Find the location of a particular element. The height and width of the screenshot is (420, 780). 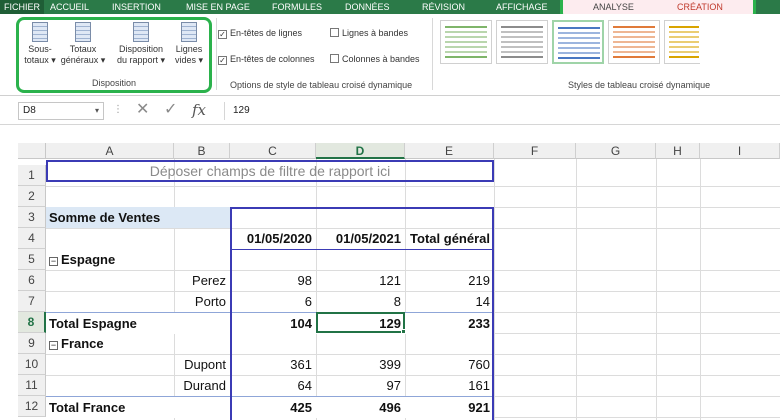

row-header-9: 9 is located at coordinates (32, 343).